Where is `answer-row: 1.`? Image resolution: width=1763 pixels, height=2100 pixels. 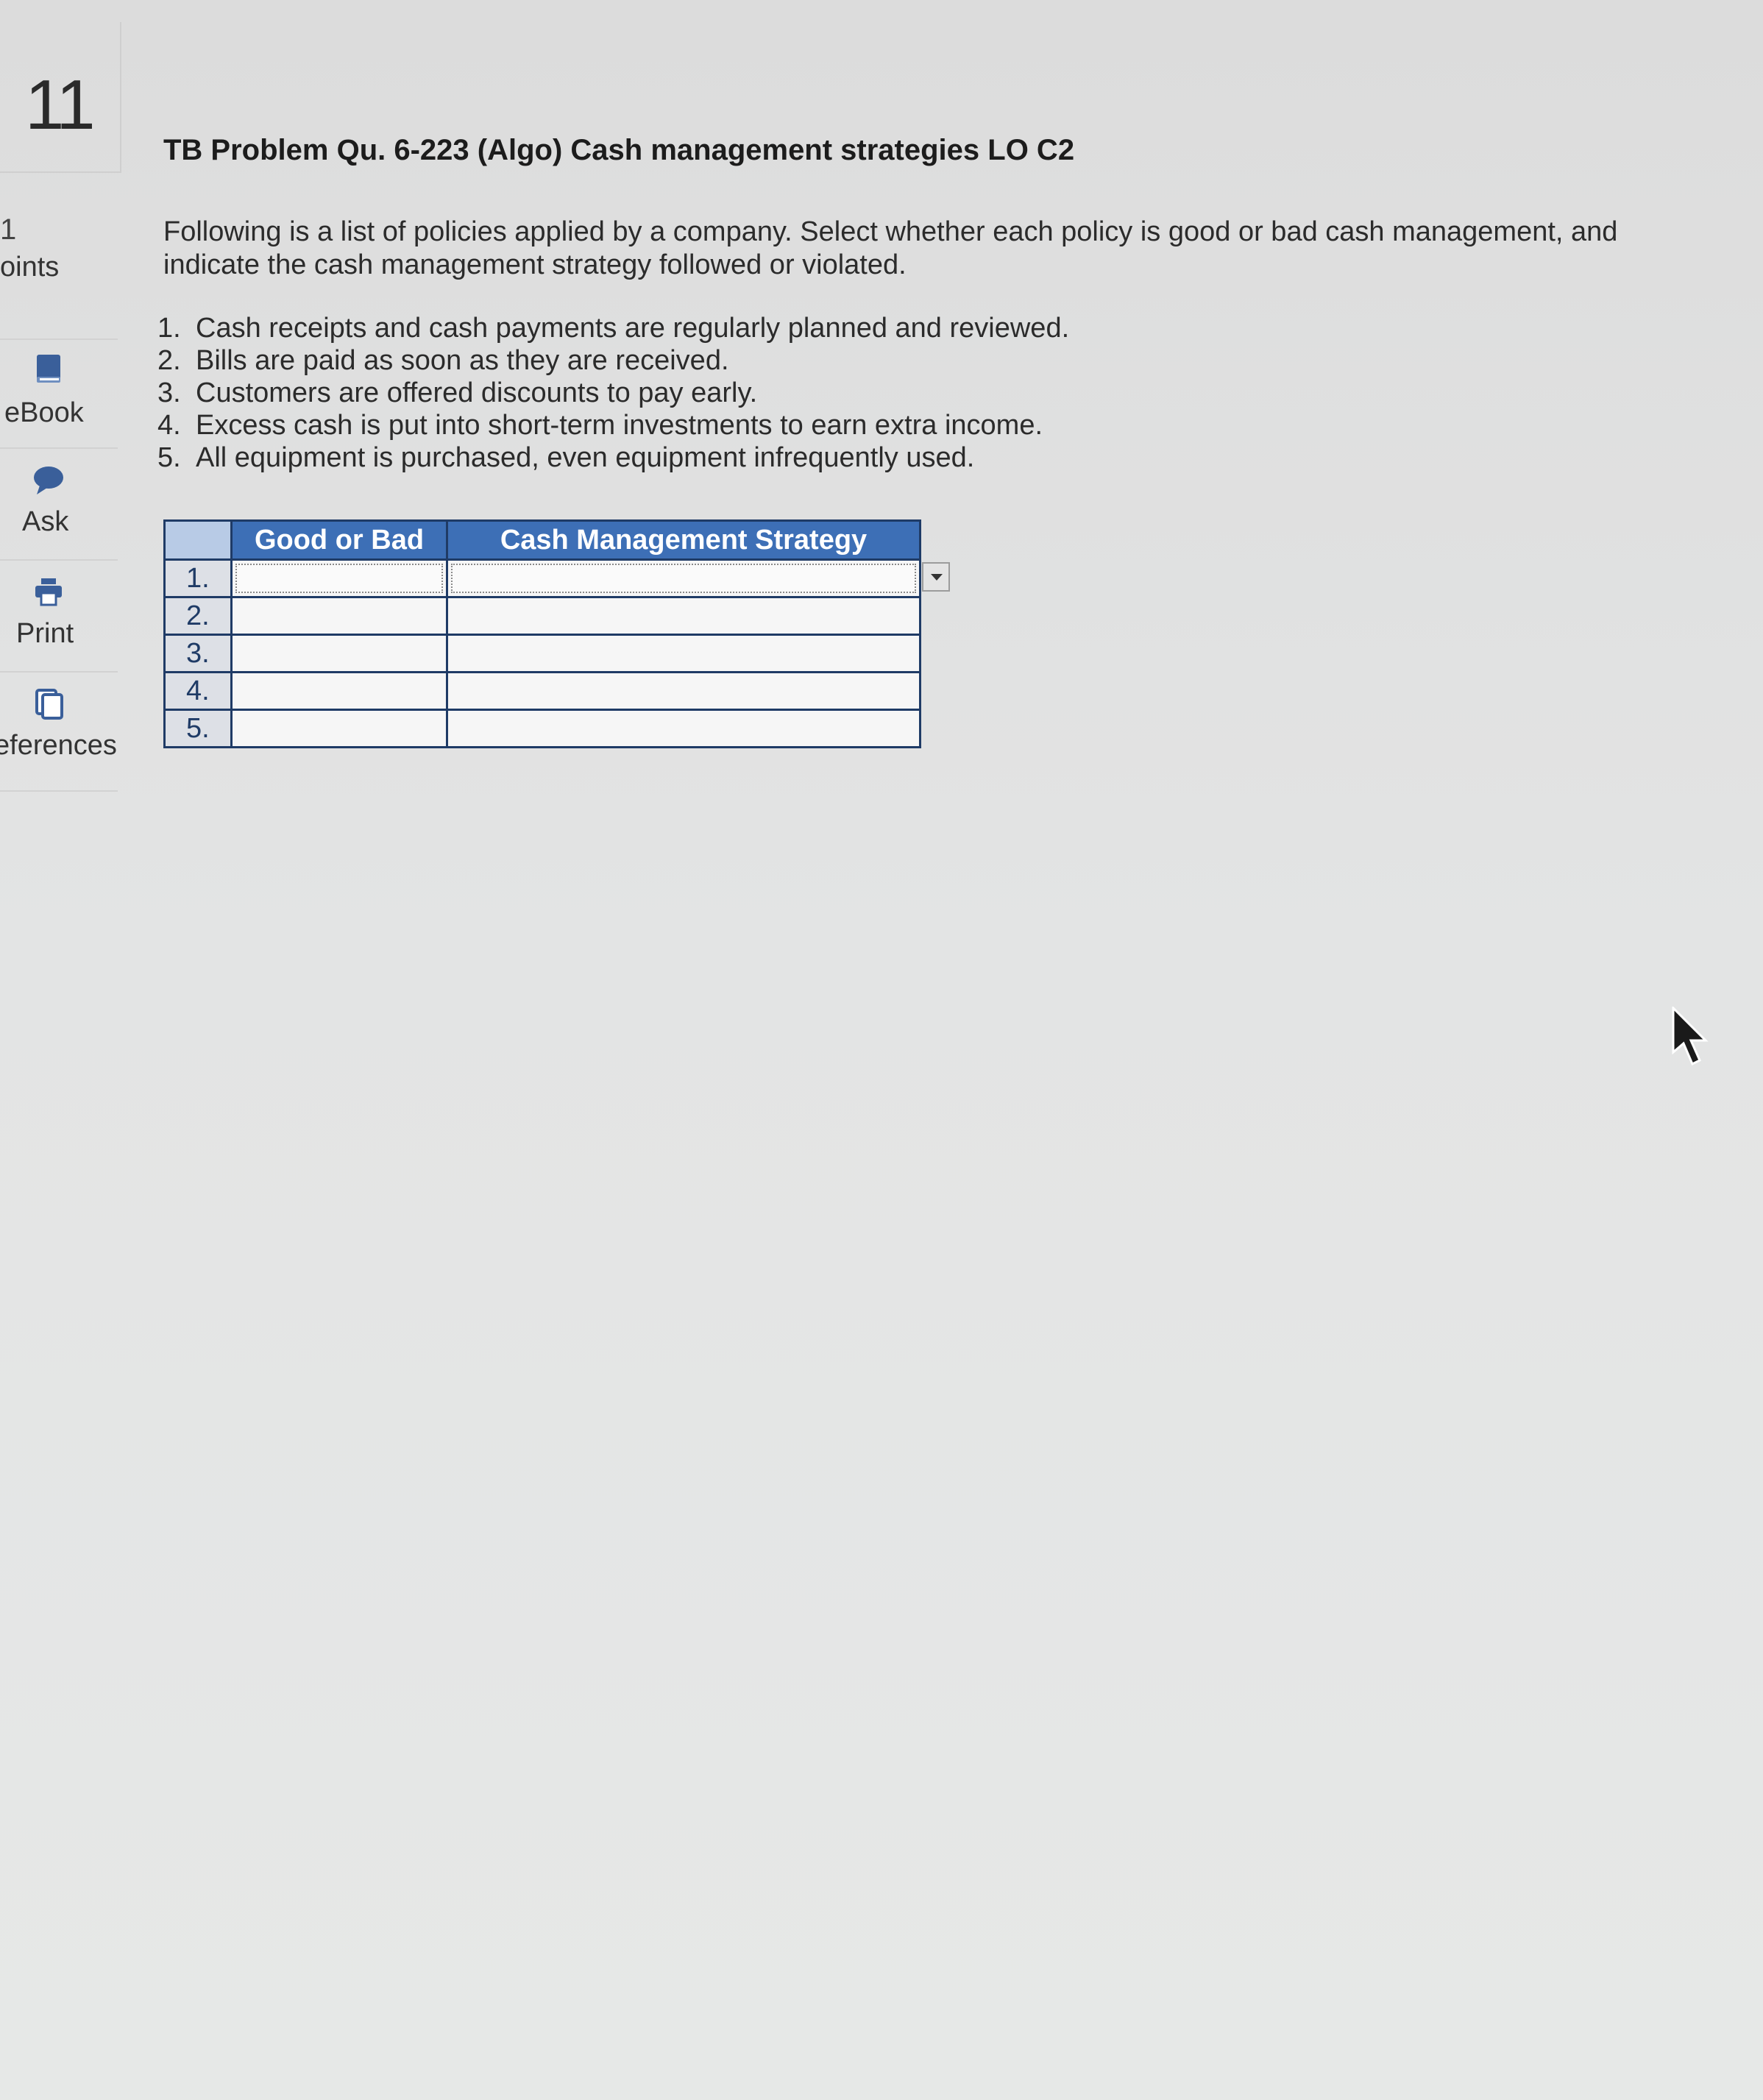 answer-row: 1. is located at coordinates (556, 578).